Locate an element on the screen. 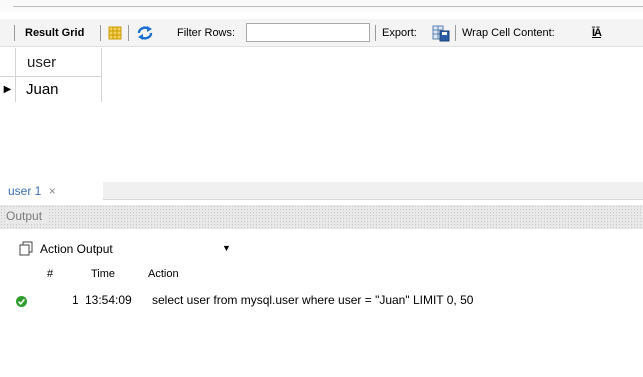 The width and height of the screenshot is (643, 377). refresh-icon is located at coordinates (145, 32).